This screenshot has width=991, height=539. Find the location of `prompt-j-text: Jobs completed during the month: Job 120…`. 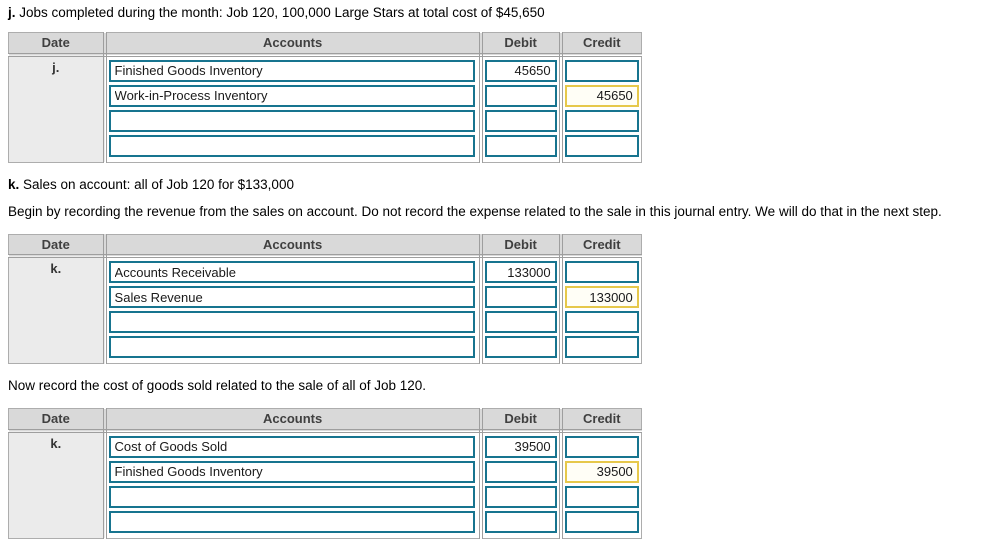

prompt-j-text: Jobs completed during the month: Job 120… is located at coordinates (280, 12).